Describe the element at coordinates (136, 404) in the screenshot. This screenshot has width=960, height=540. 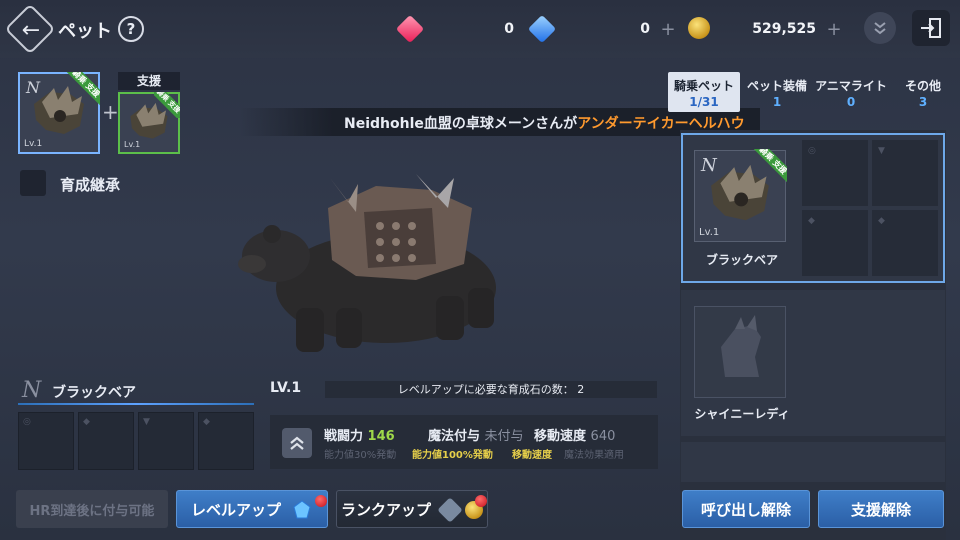
I see `divider` at that location.